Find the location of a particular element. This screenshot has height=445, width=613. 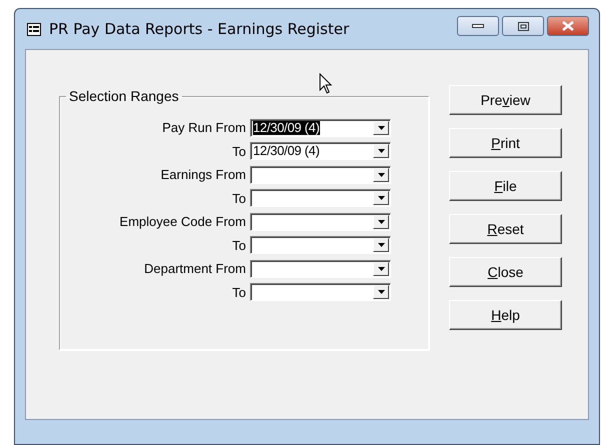

action-button: Print is located at coordinates (505, 143).